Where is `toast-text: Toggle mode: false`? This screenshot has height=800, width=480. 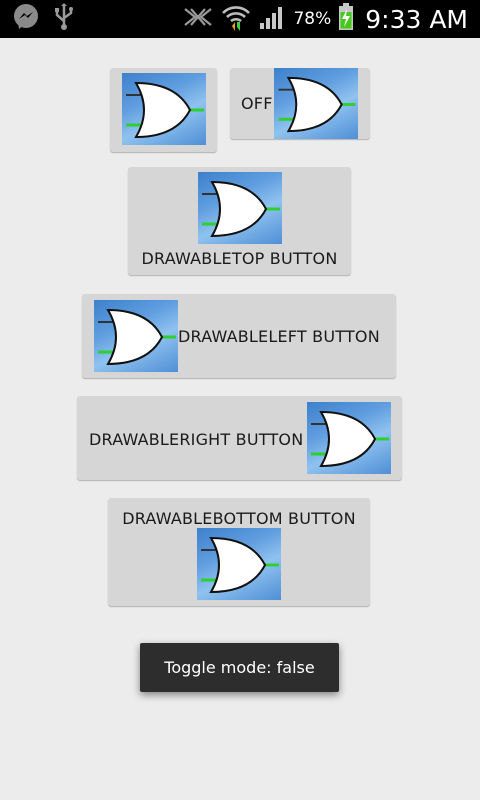
toast-text: Toggle mode: false is located at coordinates (239, 667).